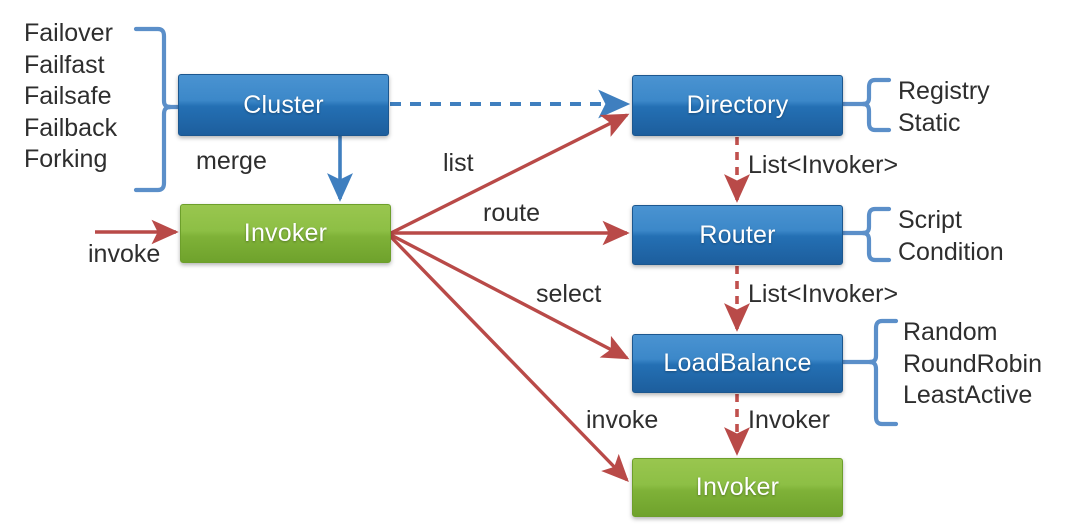 The width and height of the screenshot is (1080, 526). What do you see at coordinates (124, 254) in the screenshot?
I see `edge-label-invoke-in: invoke` at bounding box center [124, 254].